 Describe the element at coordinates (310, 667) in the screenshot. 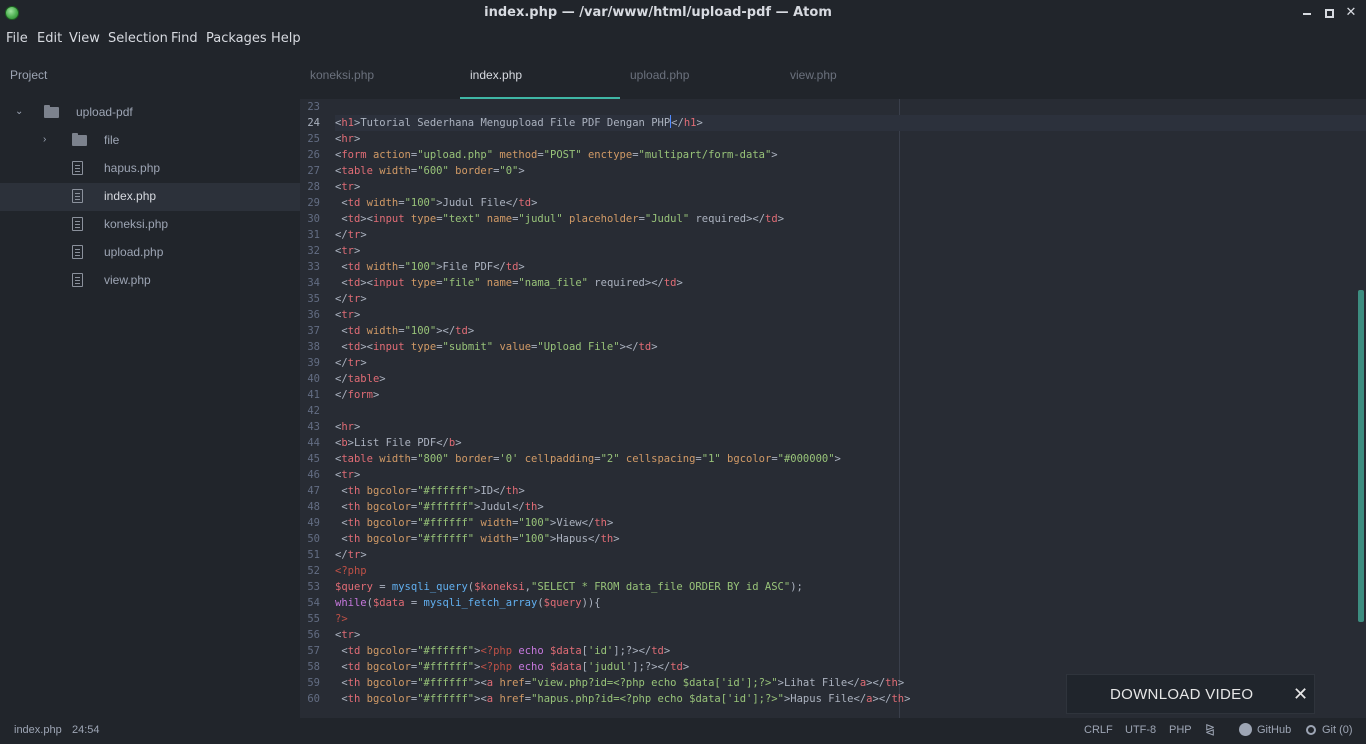

I see `line-number: 58` at that location.